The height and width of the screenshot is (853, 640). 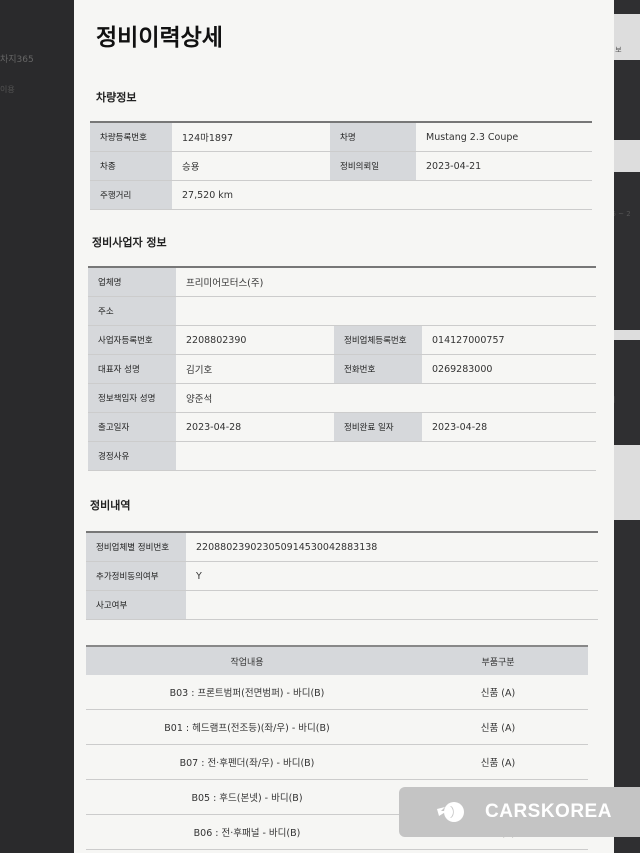 What do you see at coordinates (17, 60) in the screenshot?
I see `background-logo: 차지365` at bounding box center [17, 60].